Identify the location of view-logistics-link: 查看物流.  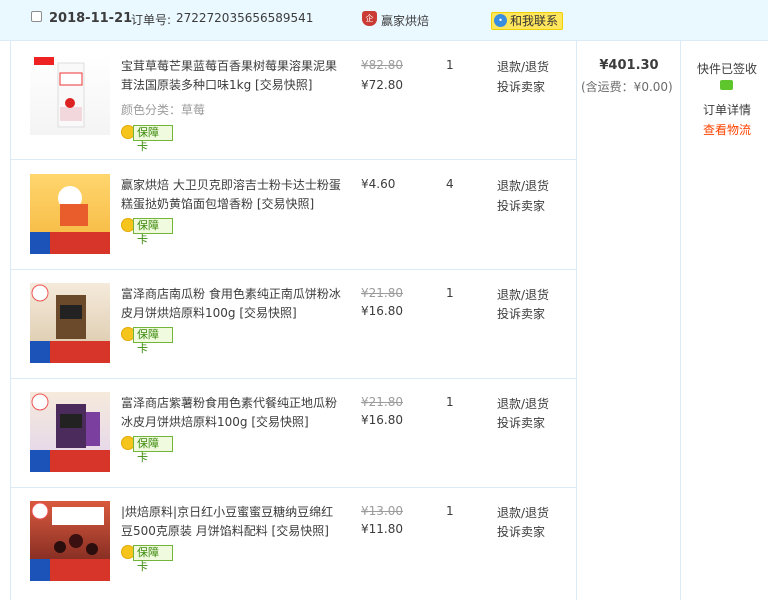
(727, 129).